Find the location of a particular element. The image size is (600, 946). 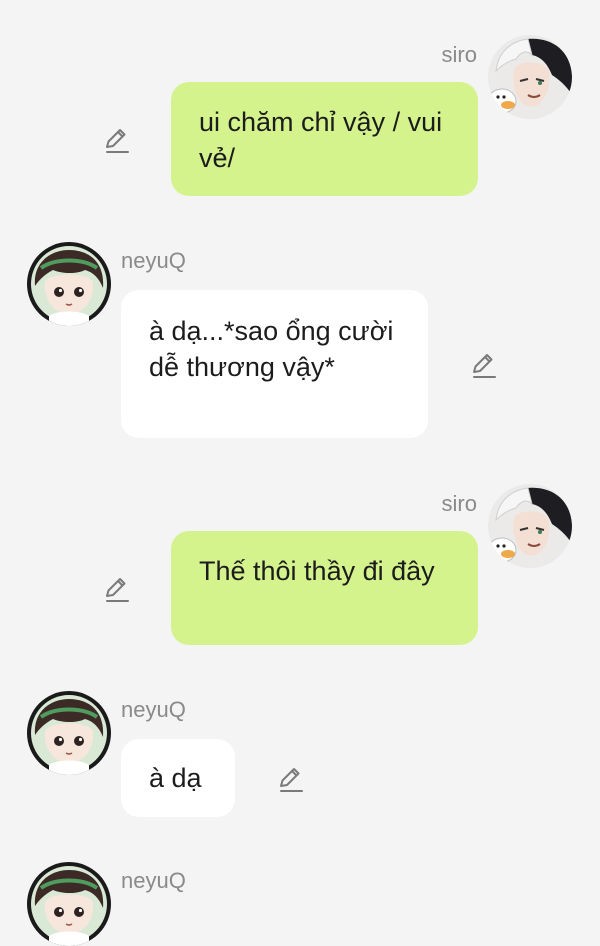

message-received: neyuQ is located at coordinates (300, 892).